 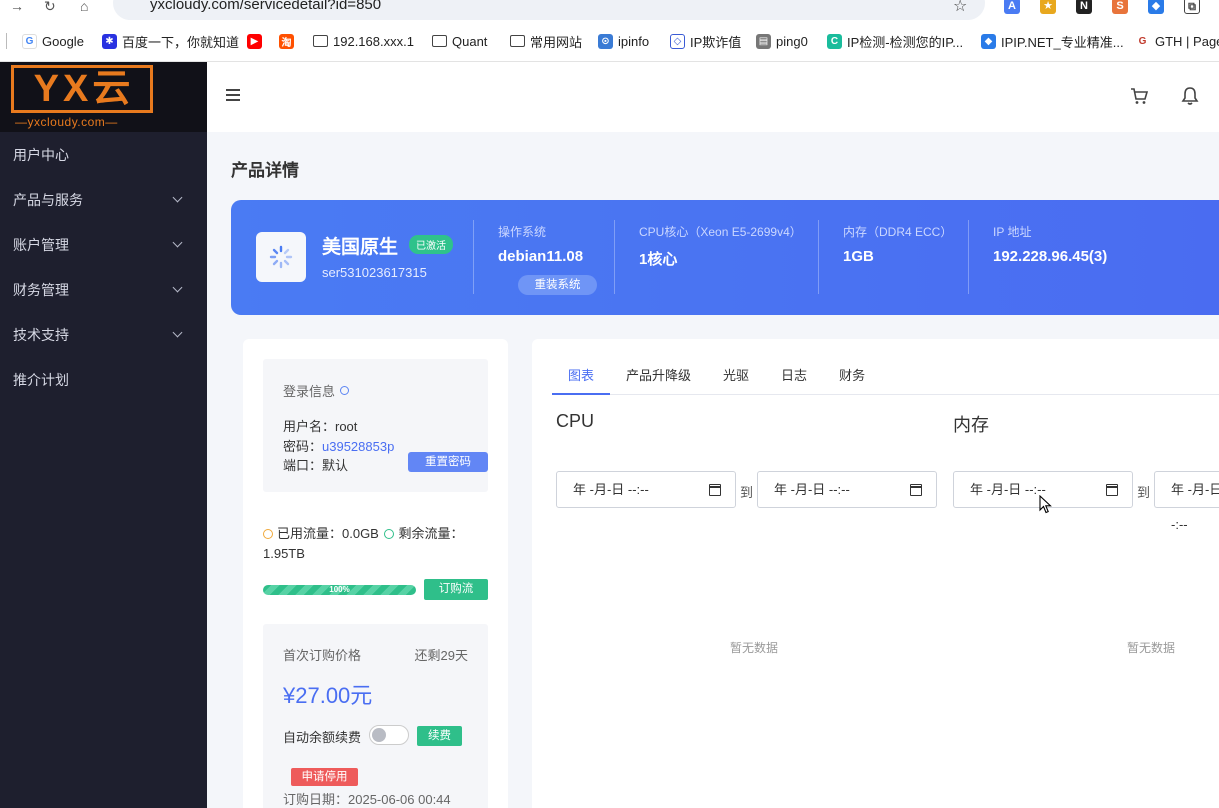 I want to click on taobao-icon: 淘, so click(x=286, y=41).